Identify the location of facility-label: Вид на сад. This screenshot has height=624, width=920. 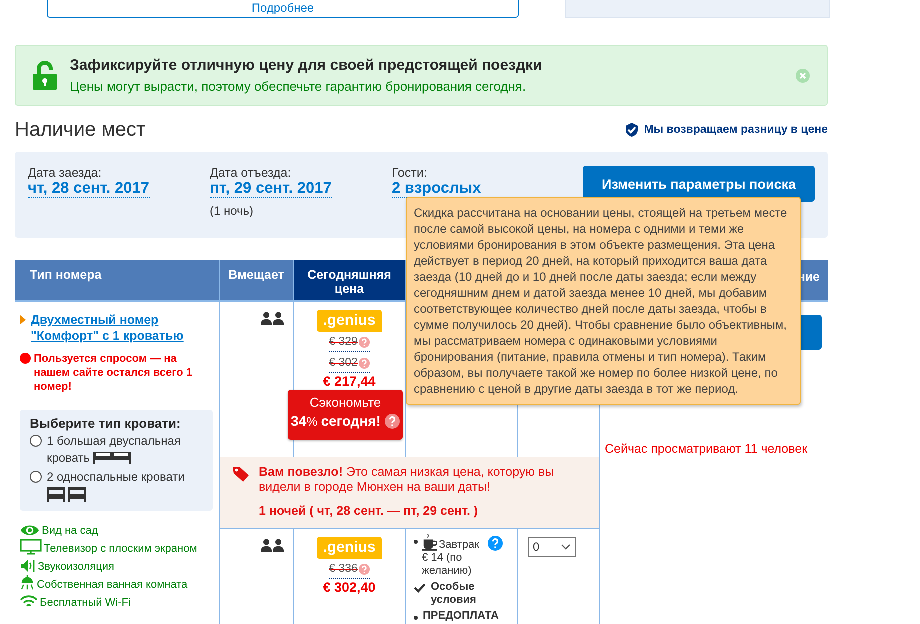
(70, 531).